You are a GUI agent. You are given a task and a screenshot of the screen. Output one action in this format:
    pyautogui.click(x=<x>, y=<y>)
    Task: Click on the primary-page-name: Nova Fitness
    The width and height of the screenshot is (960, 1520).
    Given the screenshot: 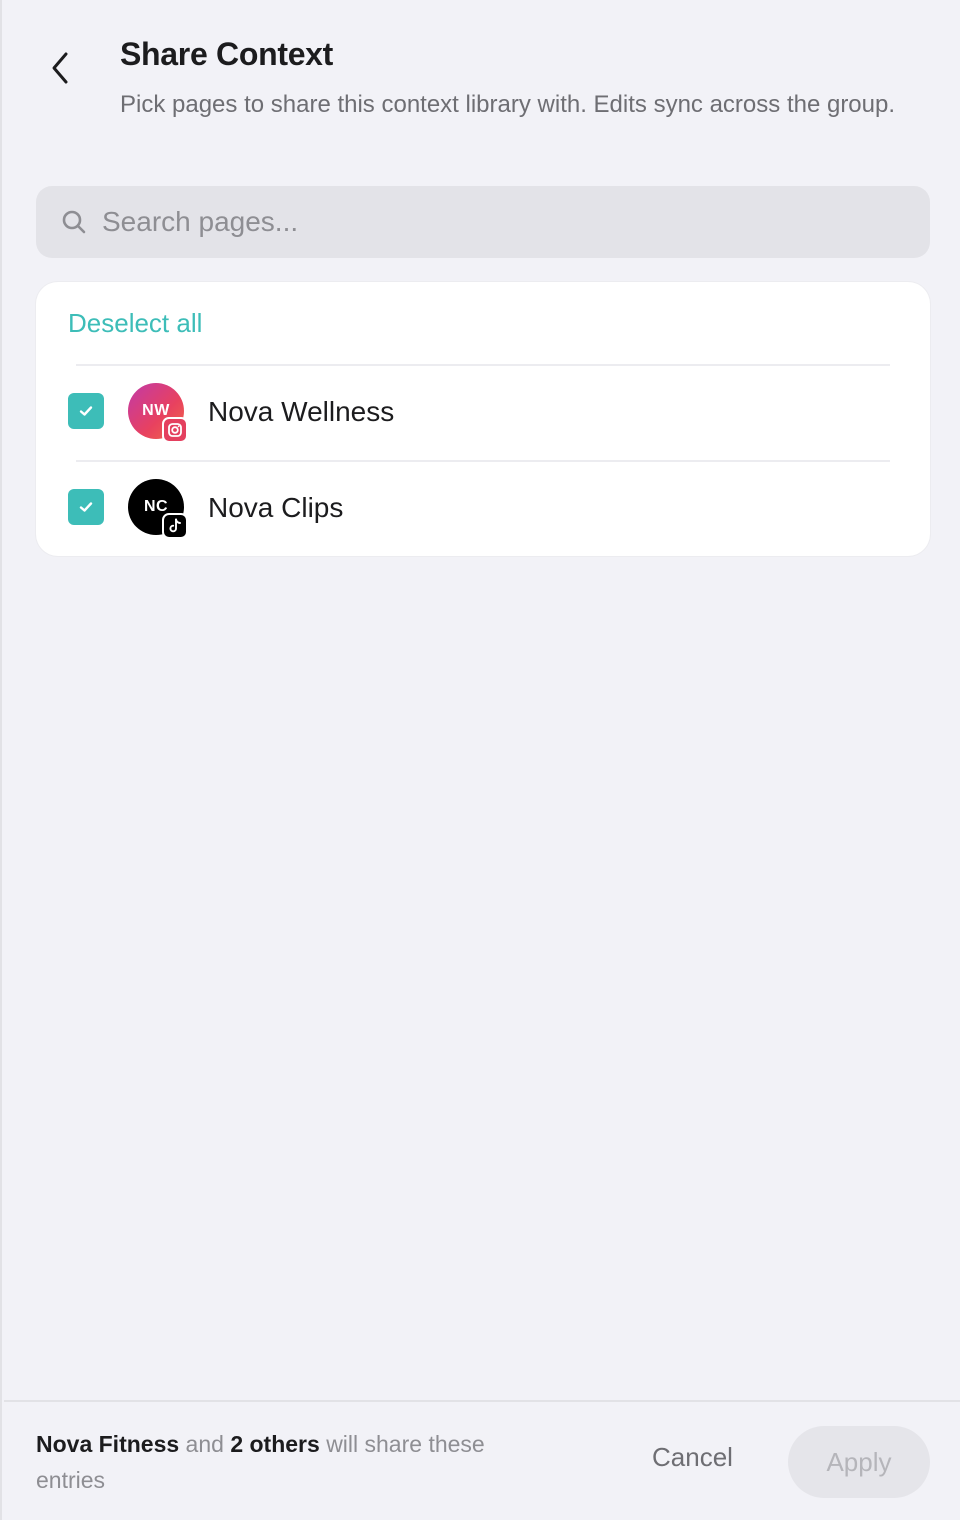 What is the action you would take?
    pyautogui.click(x=108, y=1444)
    